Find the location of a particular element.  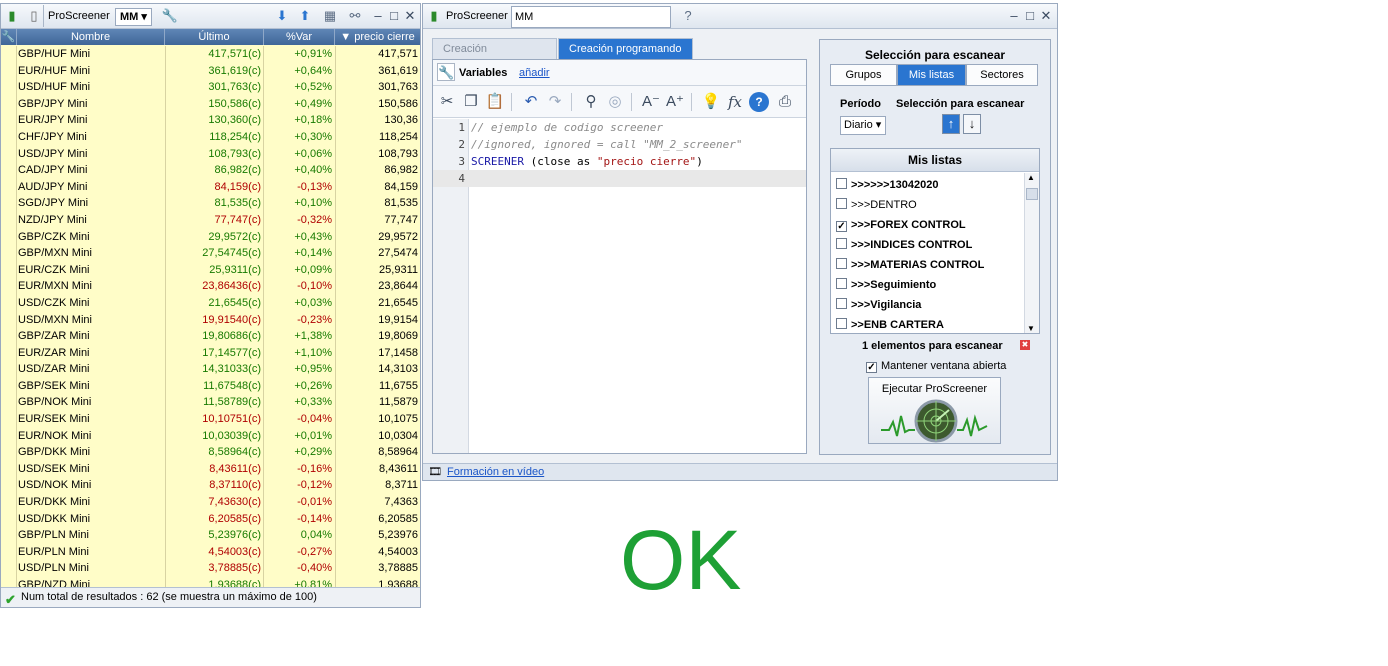

upload-arrow-icon: ⬆ is located at coordinates (305, 16).